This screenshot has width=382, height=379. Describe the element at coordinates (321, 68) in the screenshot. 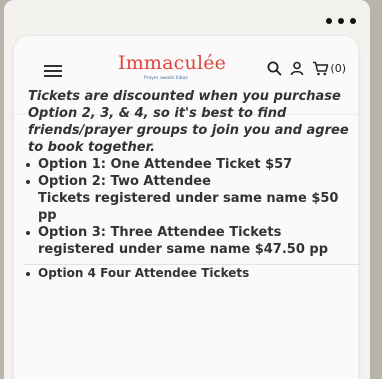

I see `cart-icon` at that location.